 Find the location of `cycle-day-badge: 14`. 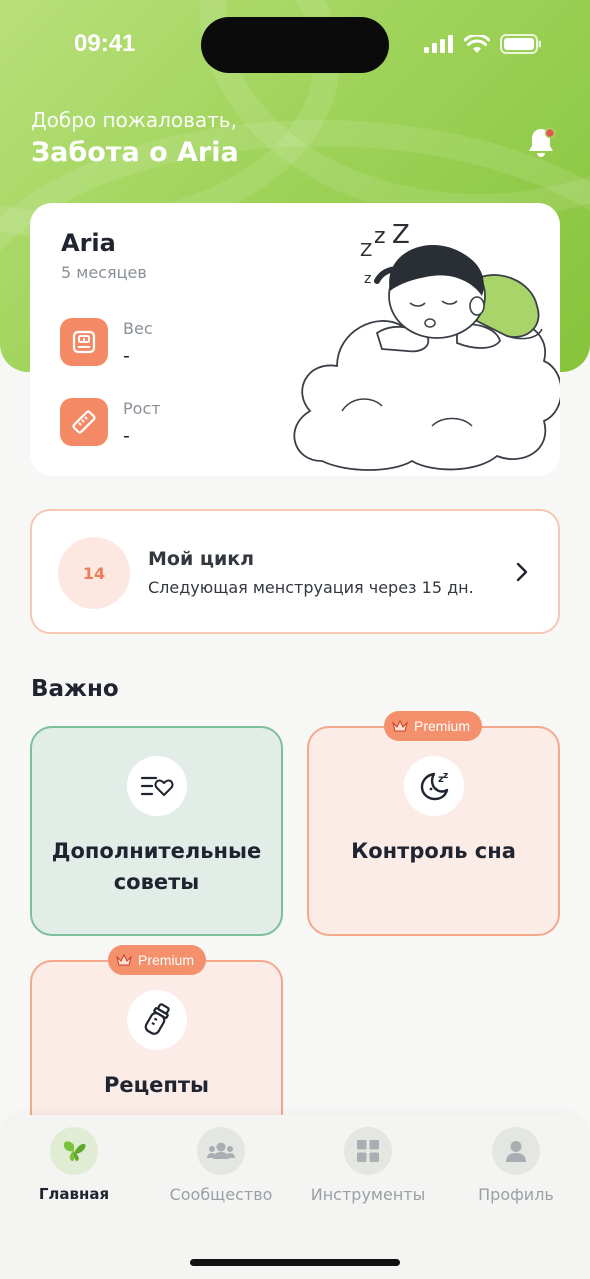

cycle-day-badge: 14 is located at coordinates (94, 573).